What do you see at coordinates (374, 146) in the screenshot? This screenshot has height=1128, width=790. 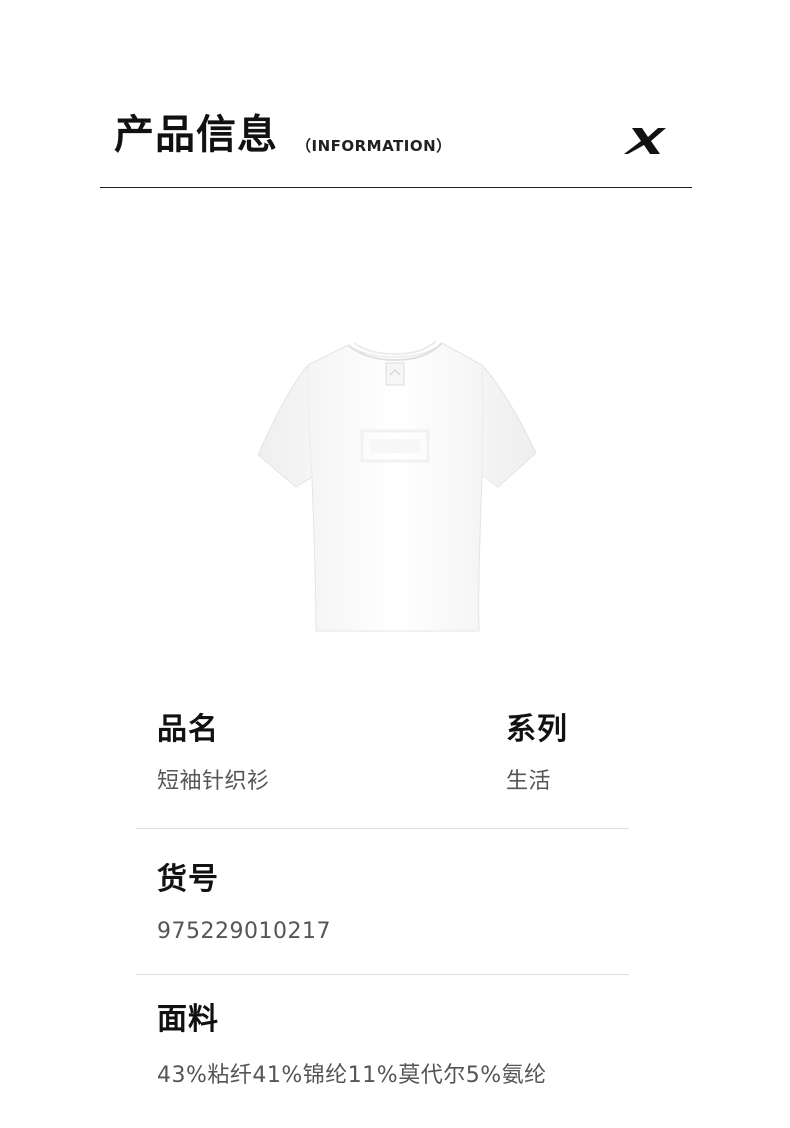 I see `page-subtitle: （INFORMATION）` at bounding box center [374, 146].